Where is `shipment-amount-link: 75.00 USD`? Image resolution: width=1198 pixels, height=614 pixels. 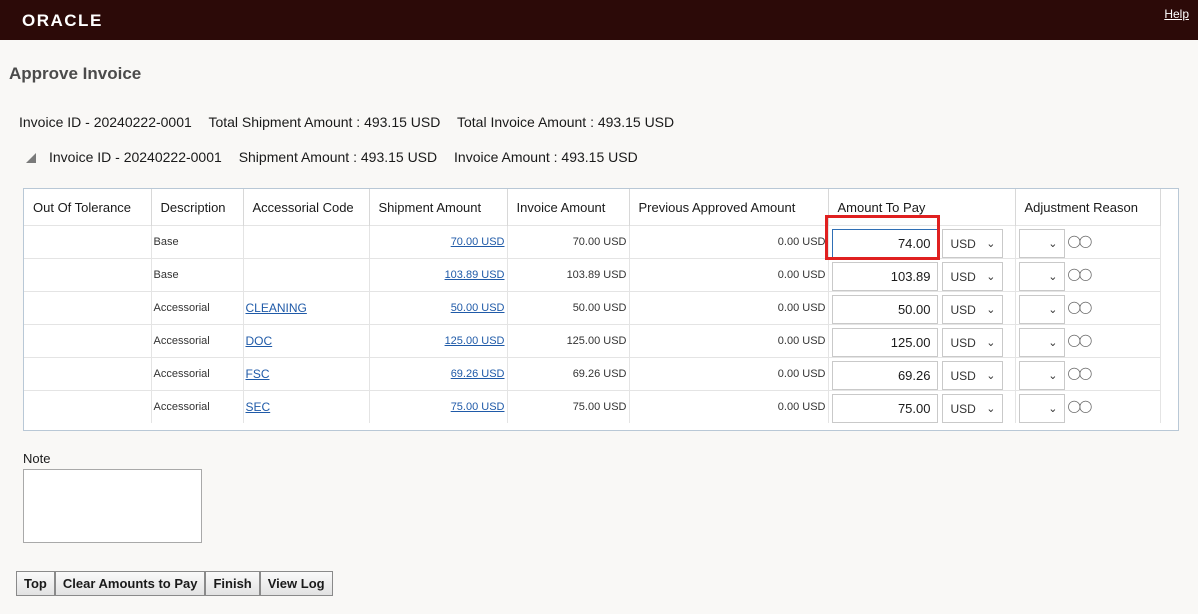
shipment-amount-link: 75.00 USD is located at coordinates (478, 407).